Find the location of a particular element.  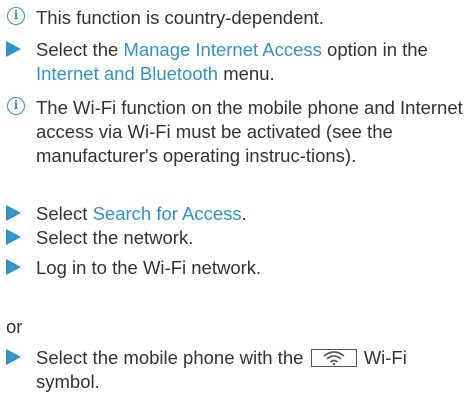

step-text-part: option in the is located at coordinates (374, 49).